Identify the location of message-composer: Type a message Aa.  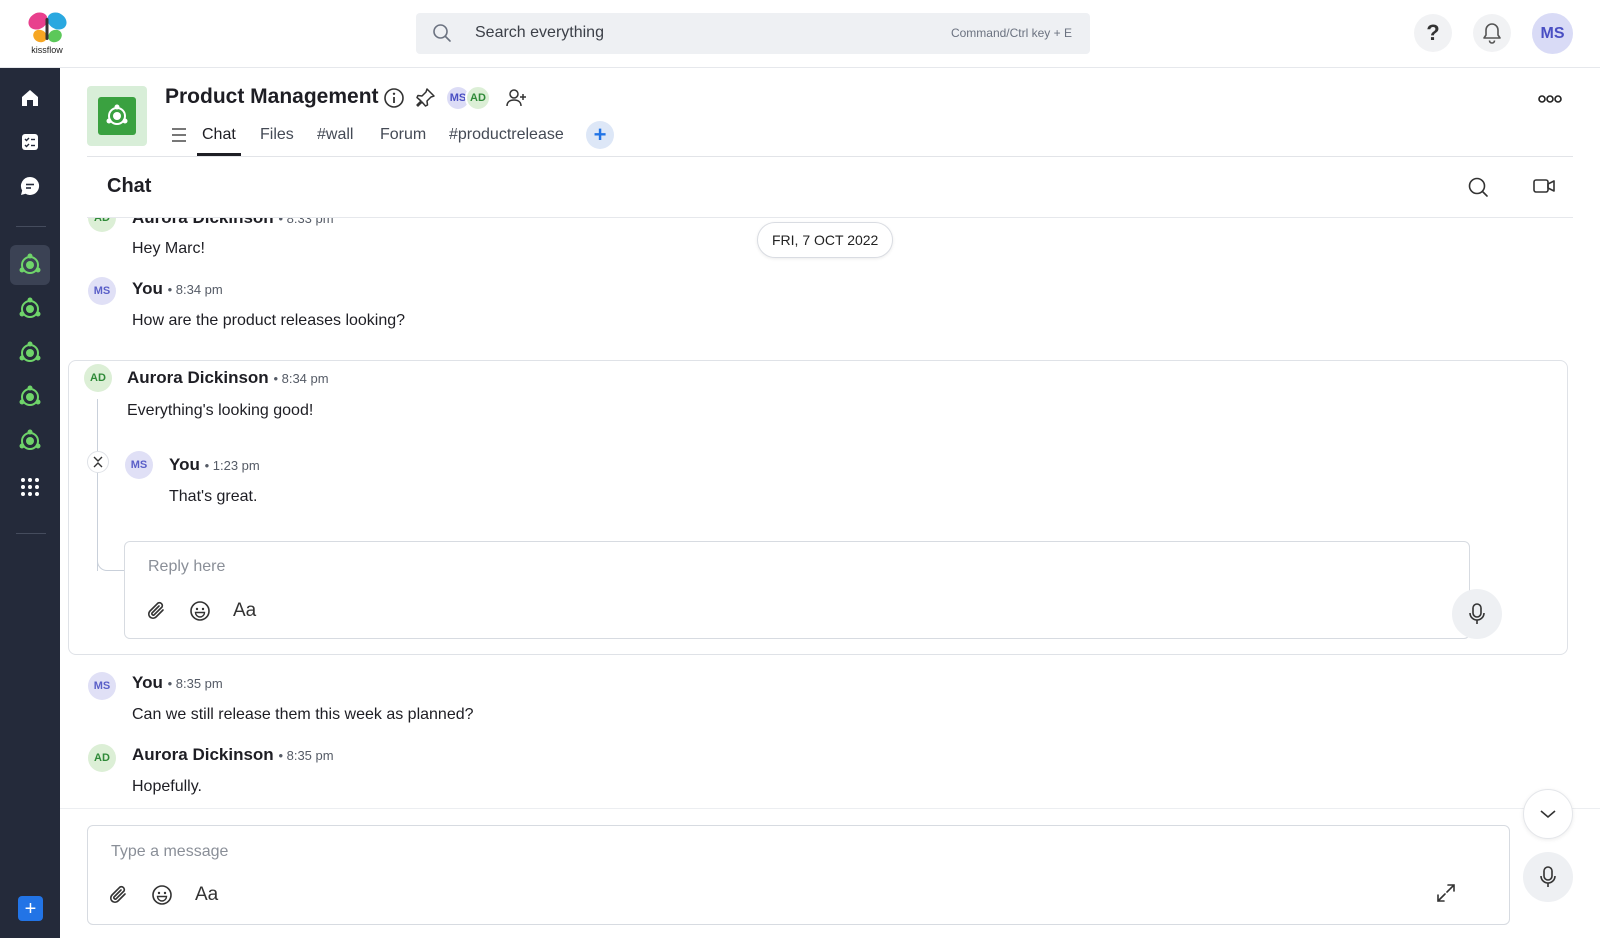
(798, 875).